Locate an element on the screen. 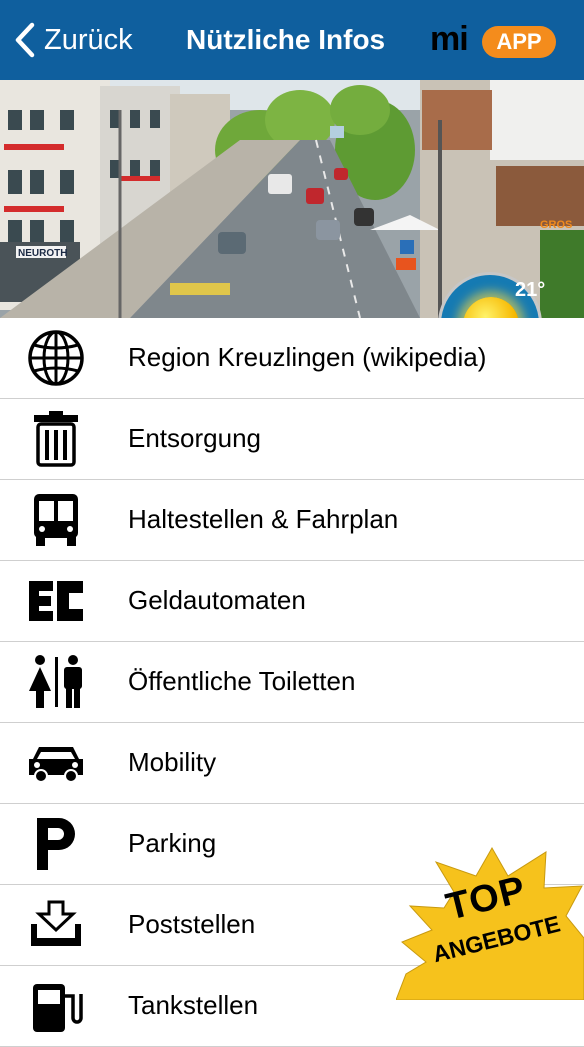 This screenshot has width=584, height=1047. back-button: Zurück is located at coordinates (73, 40).